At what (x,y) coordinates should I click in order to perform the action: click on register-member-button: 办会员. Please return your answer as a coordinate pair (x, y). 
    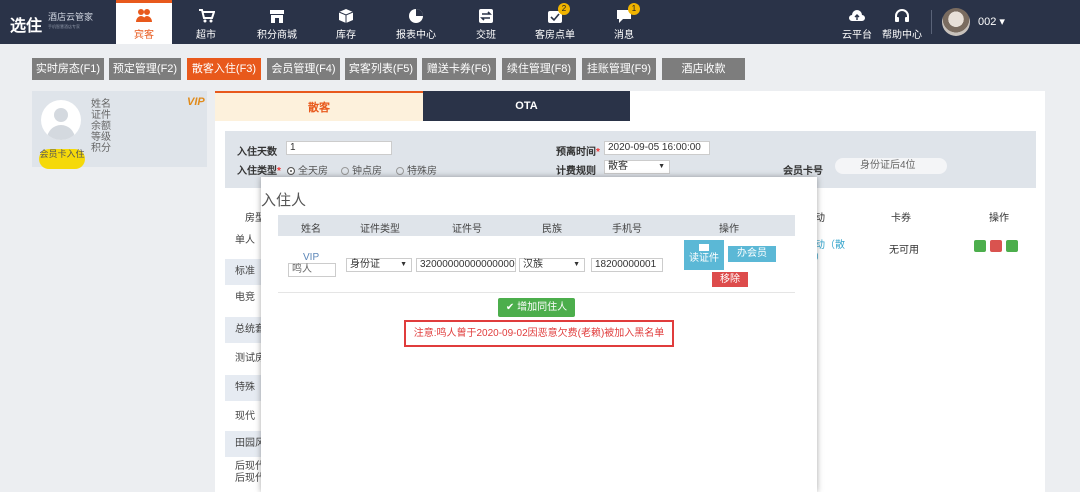
    Looking at the image, I should click on (752, 254).